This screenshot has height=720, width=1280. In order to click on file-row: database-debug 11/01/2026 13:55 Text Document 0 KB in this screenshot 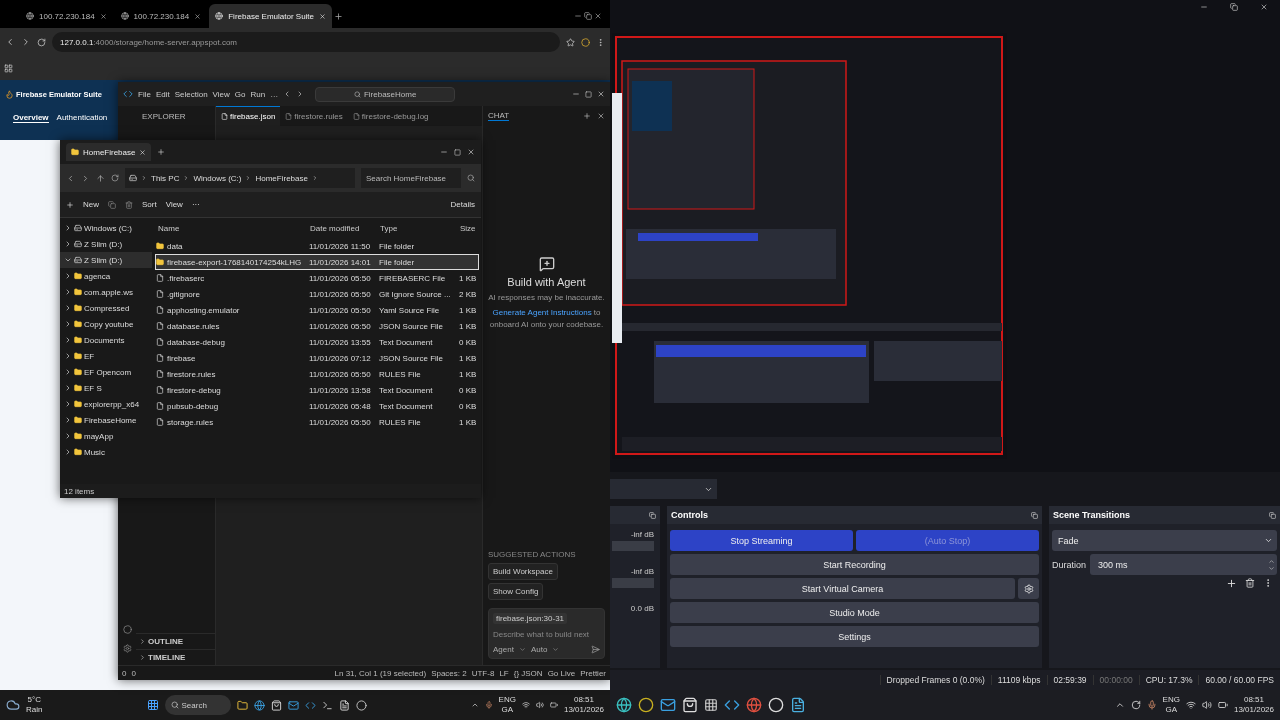, I will do `click(317, 342)`.